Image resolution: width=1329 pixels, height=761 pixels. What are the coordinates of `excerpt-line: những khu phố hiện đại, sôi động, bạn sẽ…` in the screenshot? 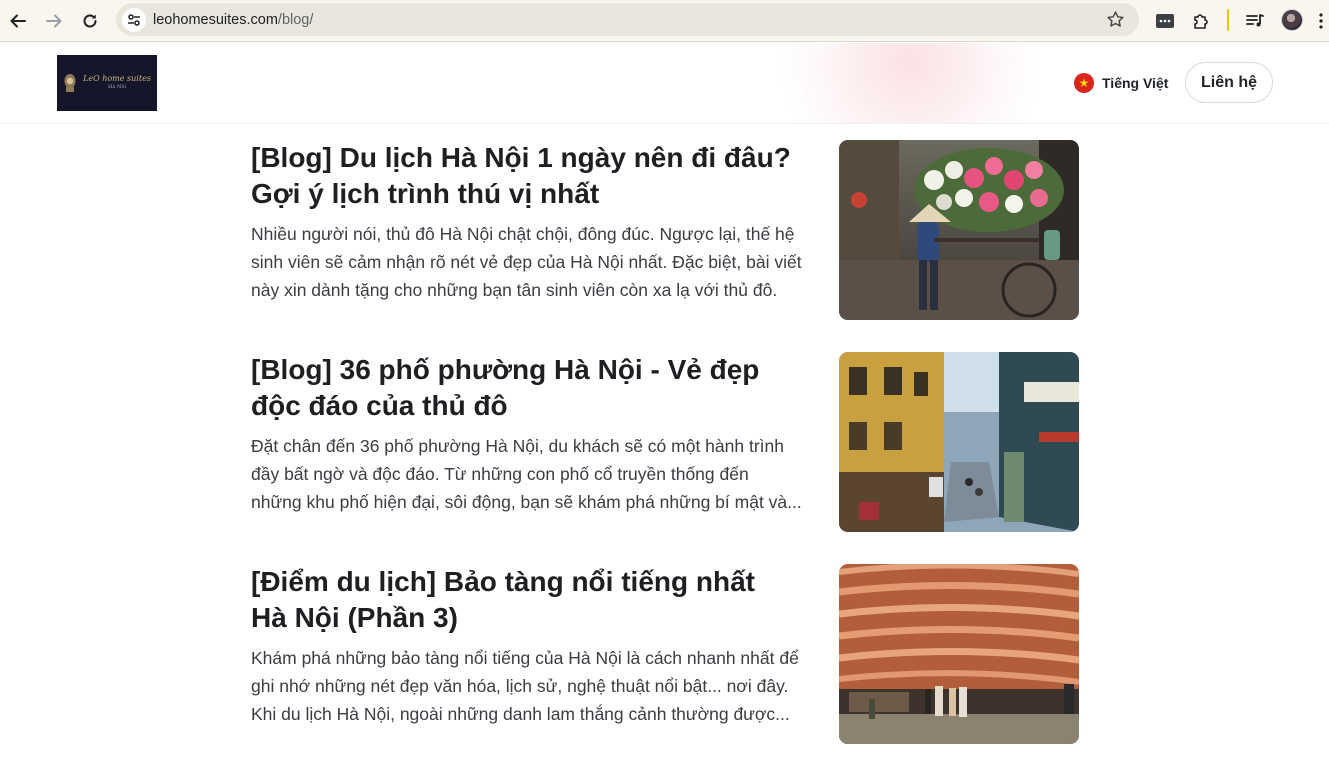 It's located at (526, 502).